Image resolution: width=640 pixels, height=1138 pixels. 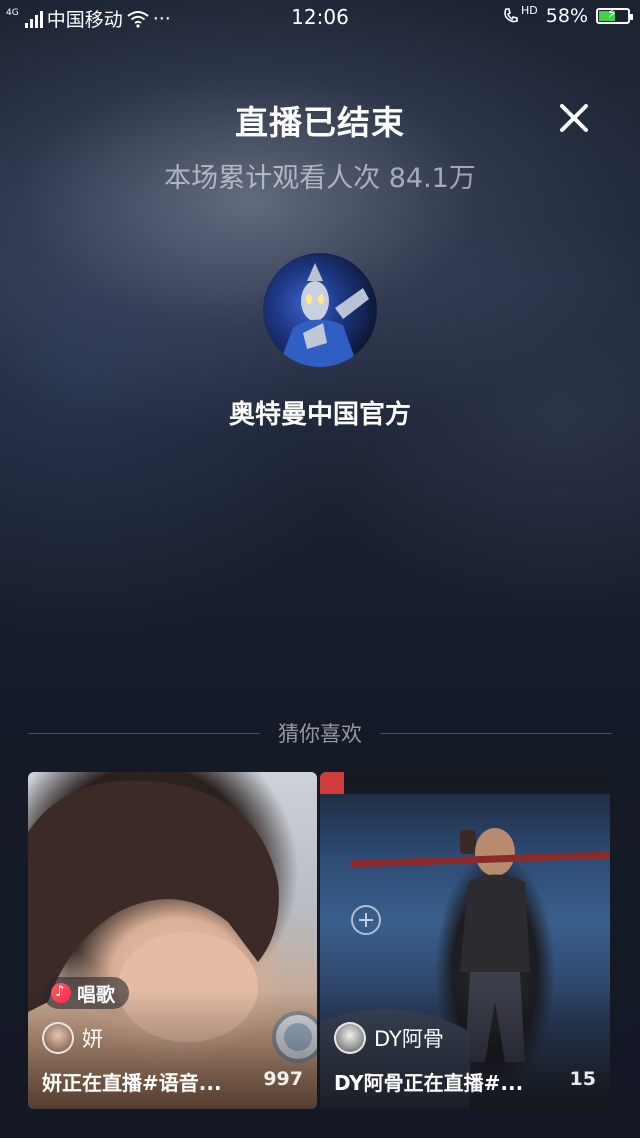 What do you see at coordinates (283, 1079) in the screenshot?
I see `card-viewer-count: 997` at bounding box center [283, 1079].